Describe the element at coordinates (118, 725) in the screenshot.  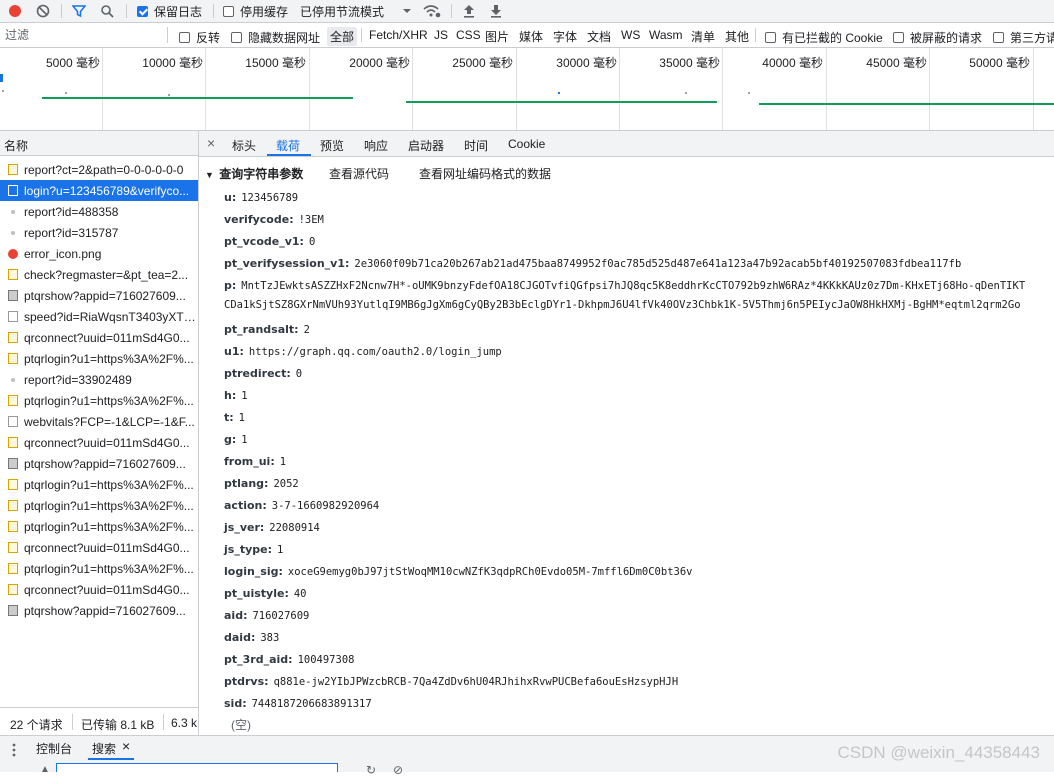
I see `transferred-size: 已传输 8.1 kB` at that location.